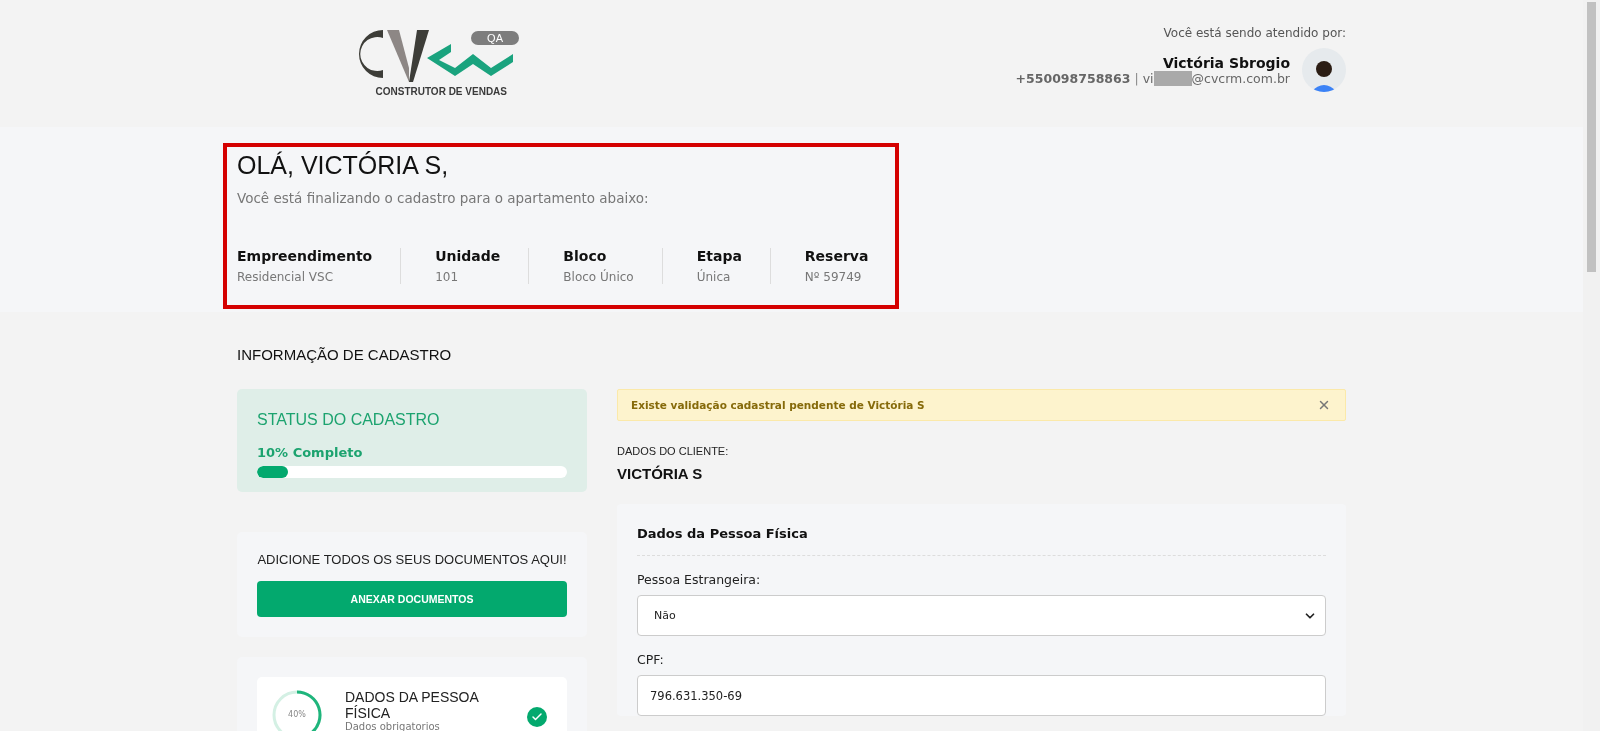  I want to click on ring-label: 40%, so click(297, 715).